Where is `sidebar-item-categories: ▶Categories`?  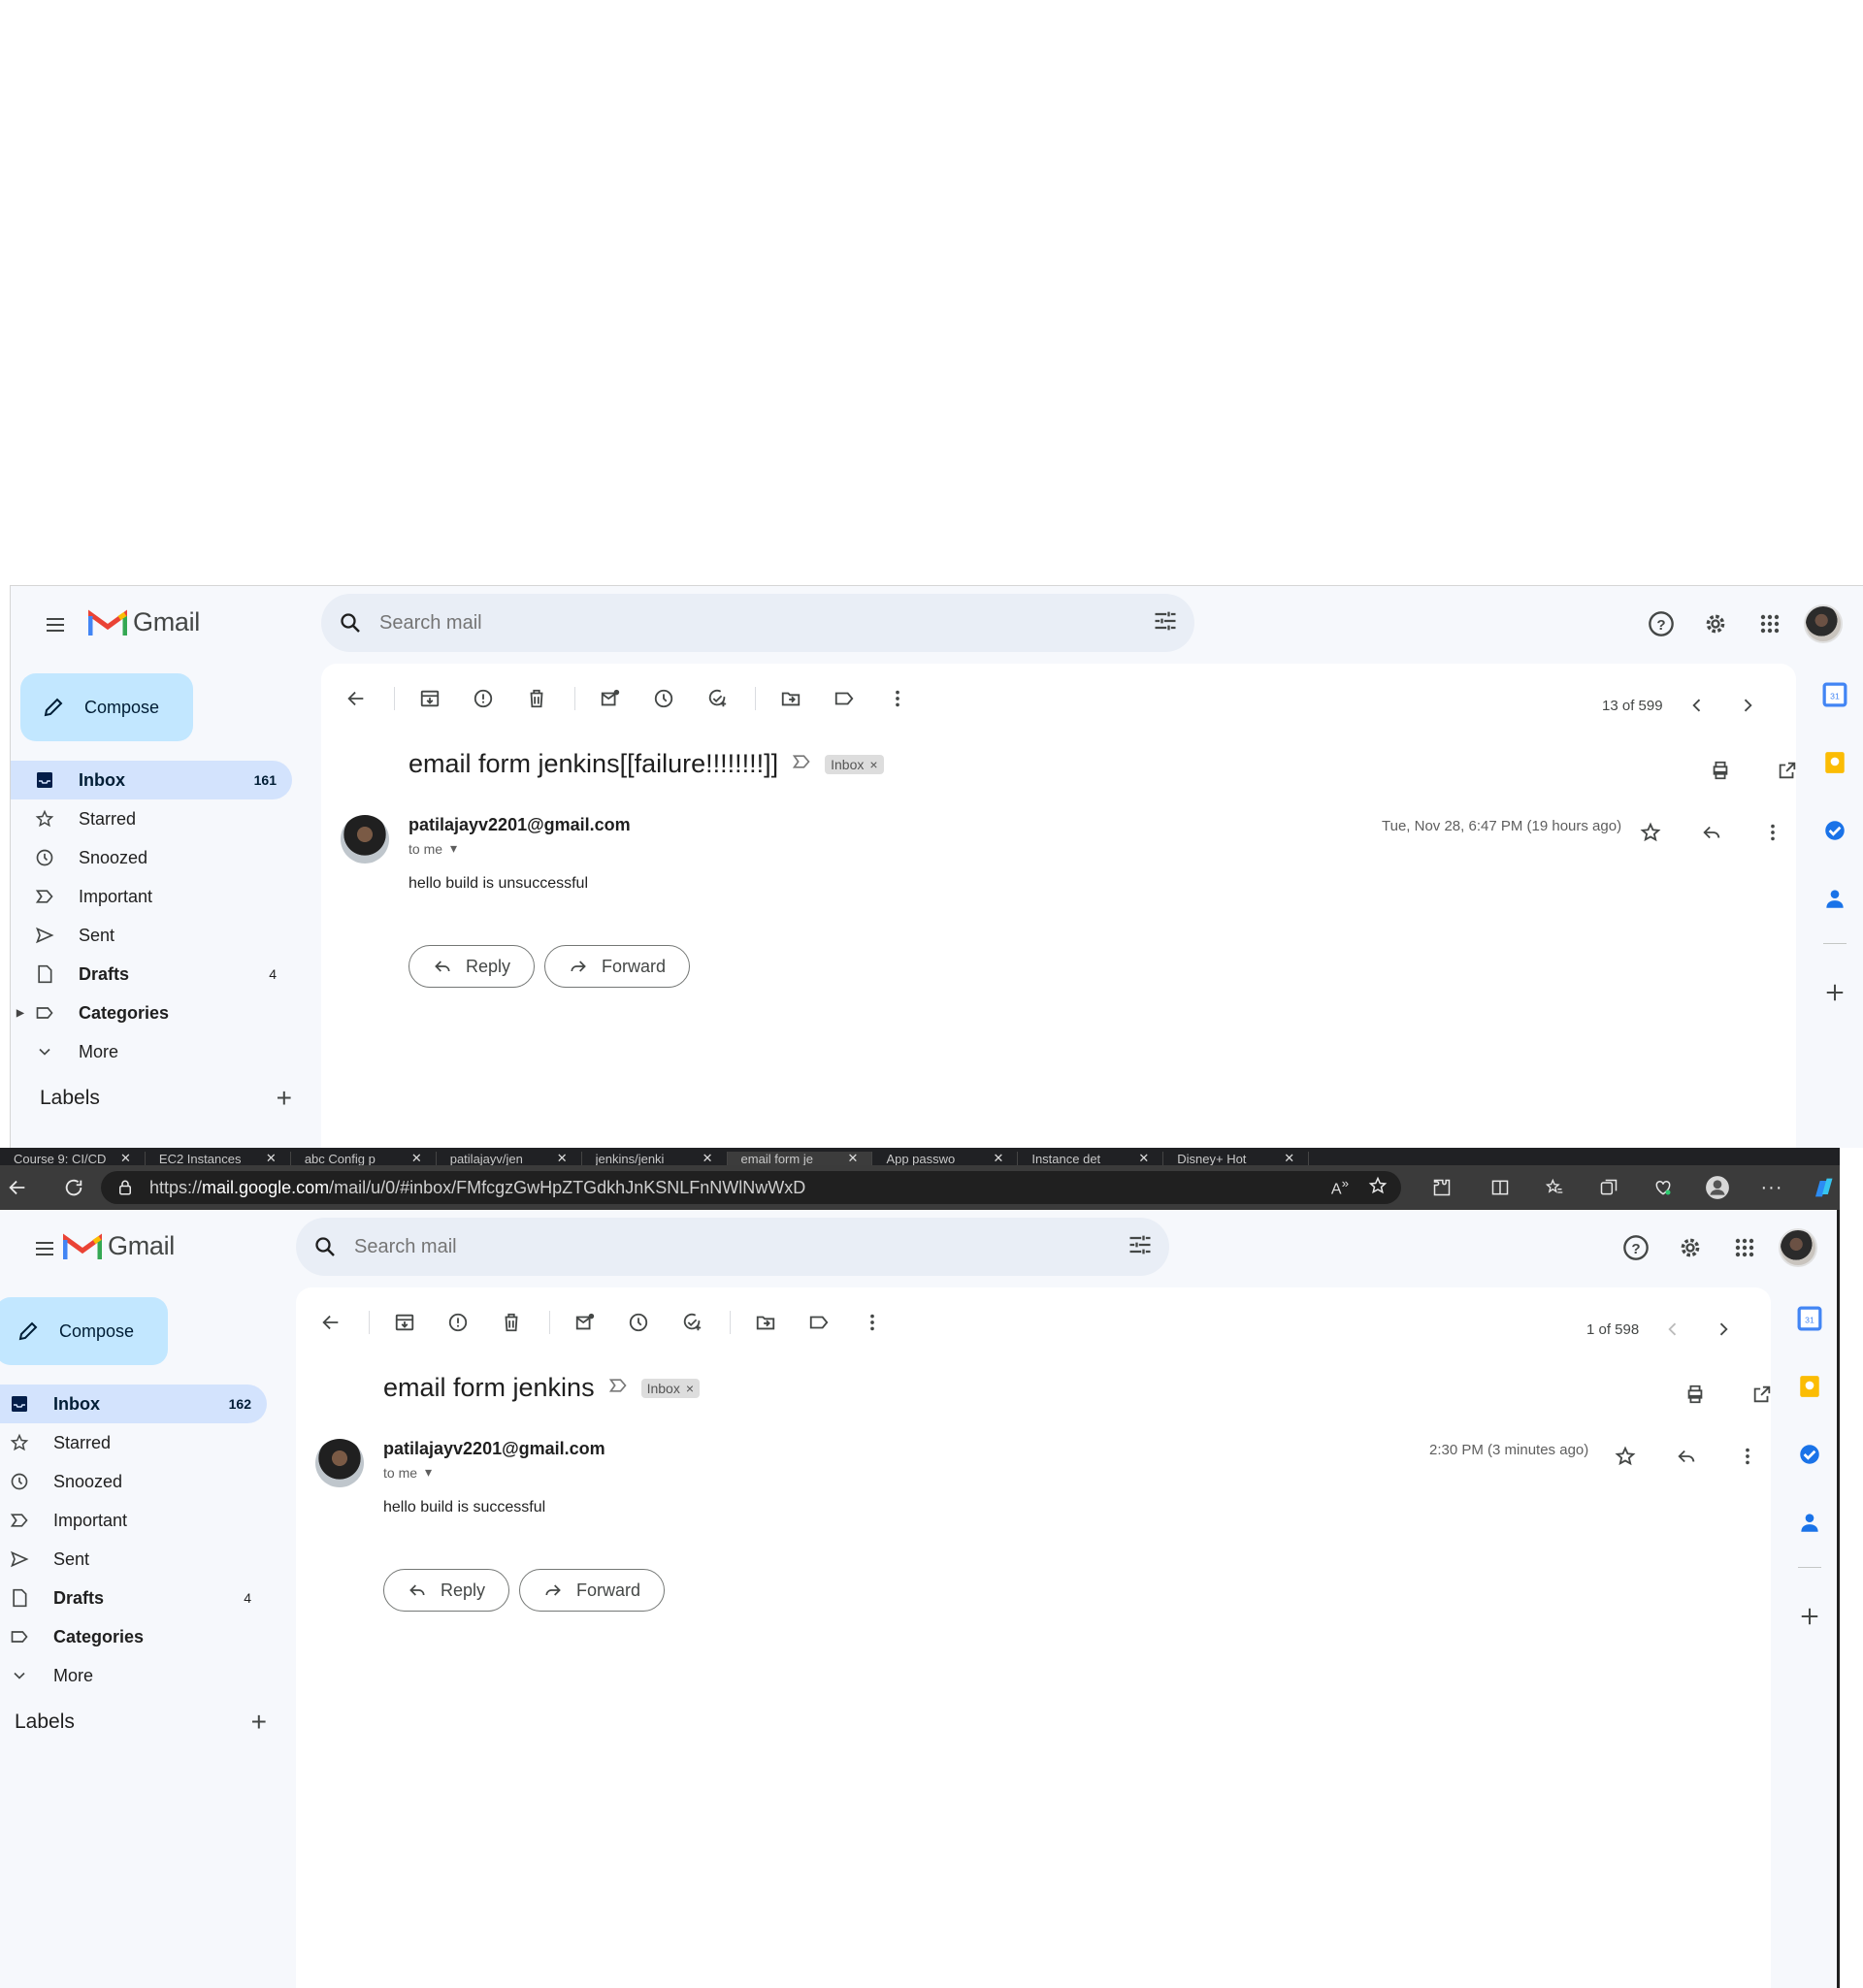 sidebar-item-categories: ▶Categories is located at coordinates (133, 1637).